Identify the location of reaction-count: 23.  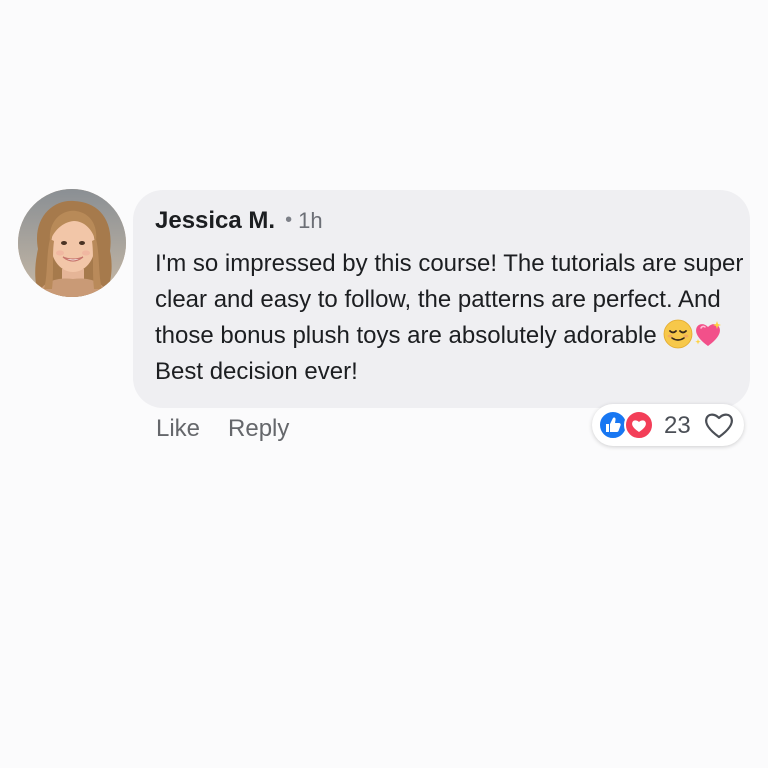
(677, 425).